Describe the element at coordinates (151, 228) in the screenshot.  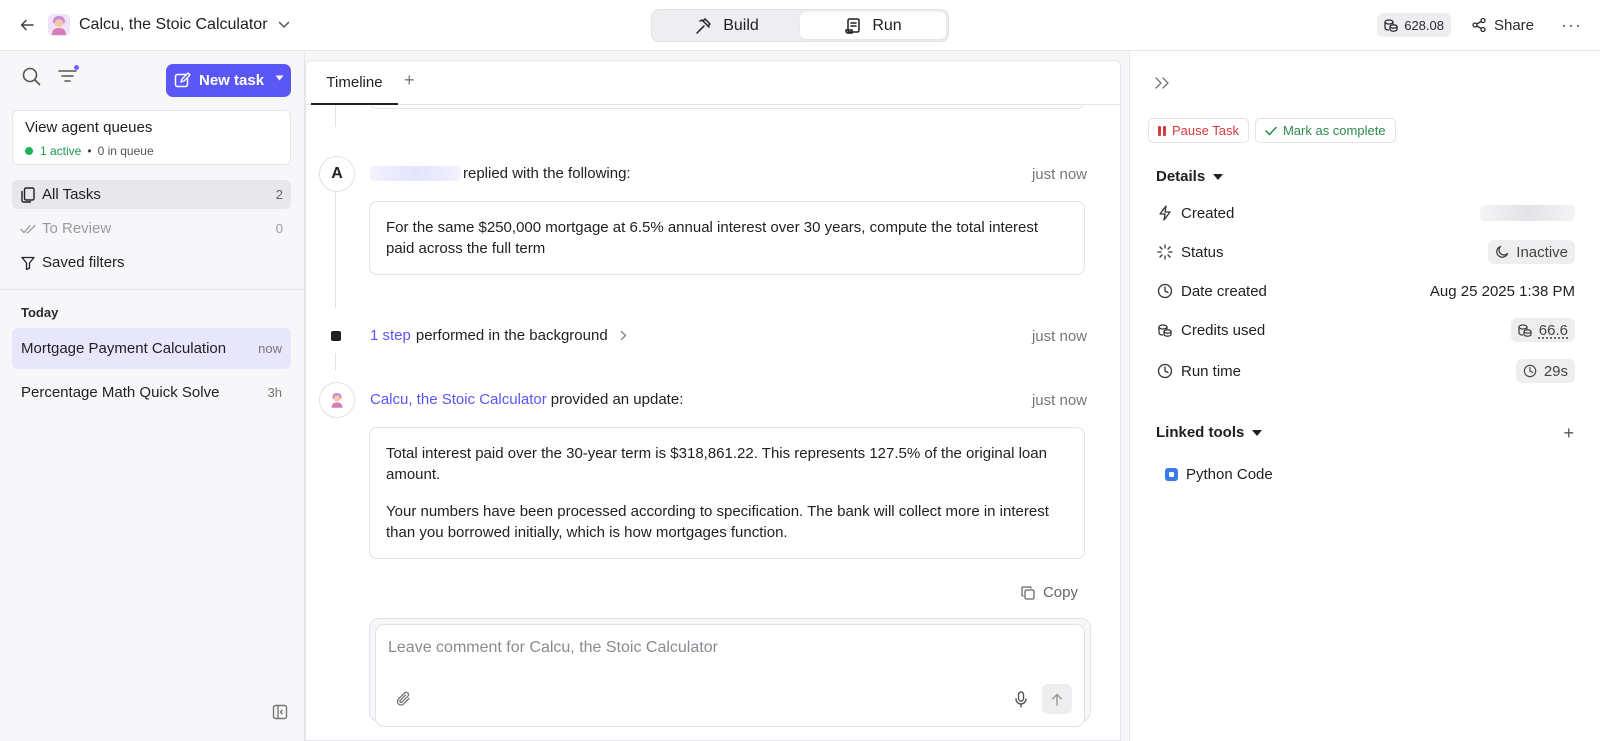
I see `nav-to-review: To Review 0` at that location.